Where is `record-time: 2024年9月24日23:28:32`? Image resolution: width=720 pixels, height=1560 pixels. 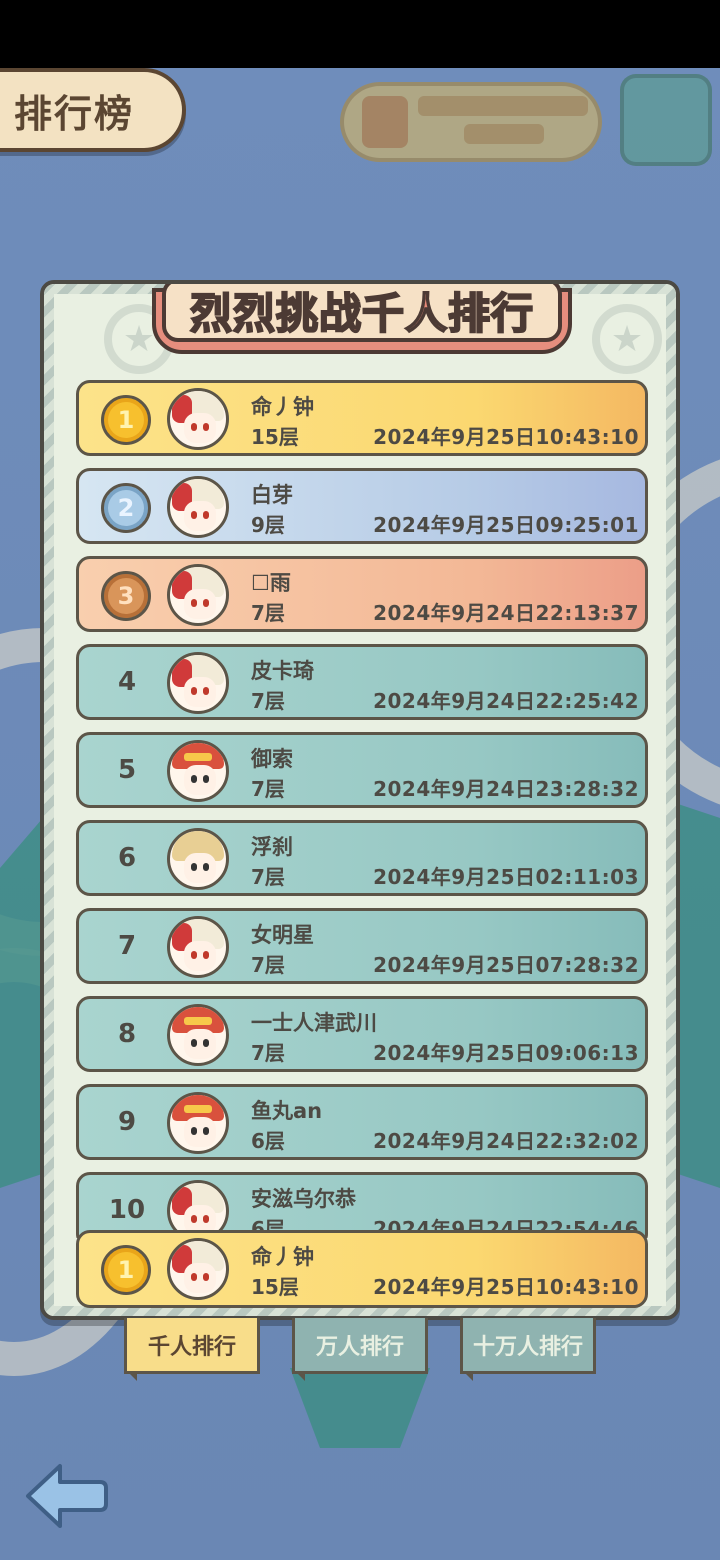
record-time: 2024年9月24日23:28:32 is located at coordinates (506, 789).